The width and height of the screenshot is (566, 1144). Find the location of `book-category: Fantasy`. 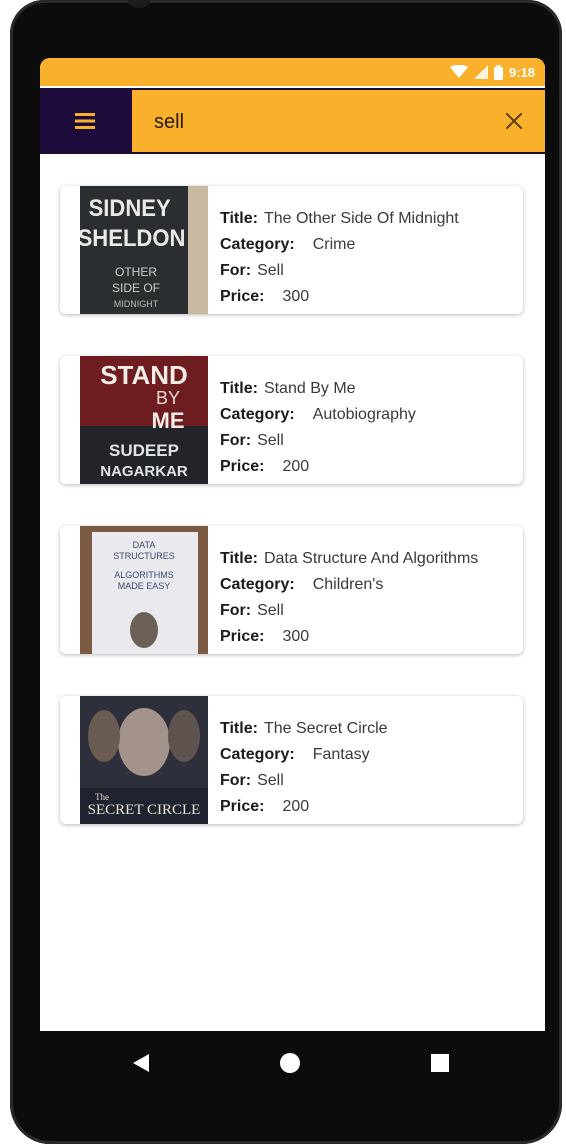

book-category: Fantasy is located at coordinates (341, 754).